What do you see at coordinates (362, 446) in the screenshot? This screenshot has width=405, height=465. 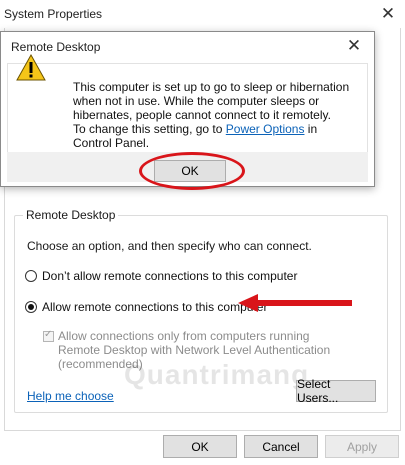 I see `apply-button: Apply` at bounding box center [362, 446].